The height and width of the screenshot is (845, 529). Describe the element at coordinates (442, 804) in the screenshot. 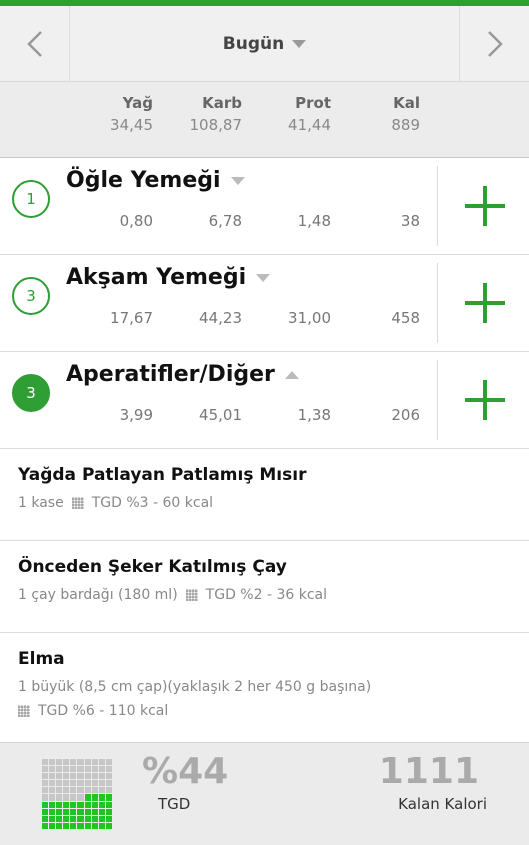

I see `remaining-calories-label: Kalan Kalori` at that location.